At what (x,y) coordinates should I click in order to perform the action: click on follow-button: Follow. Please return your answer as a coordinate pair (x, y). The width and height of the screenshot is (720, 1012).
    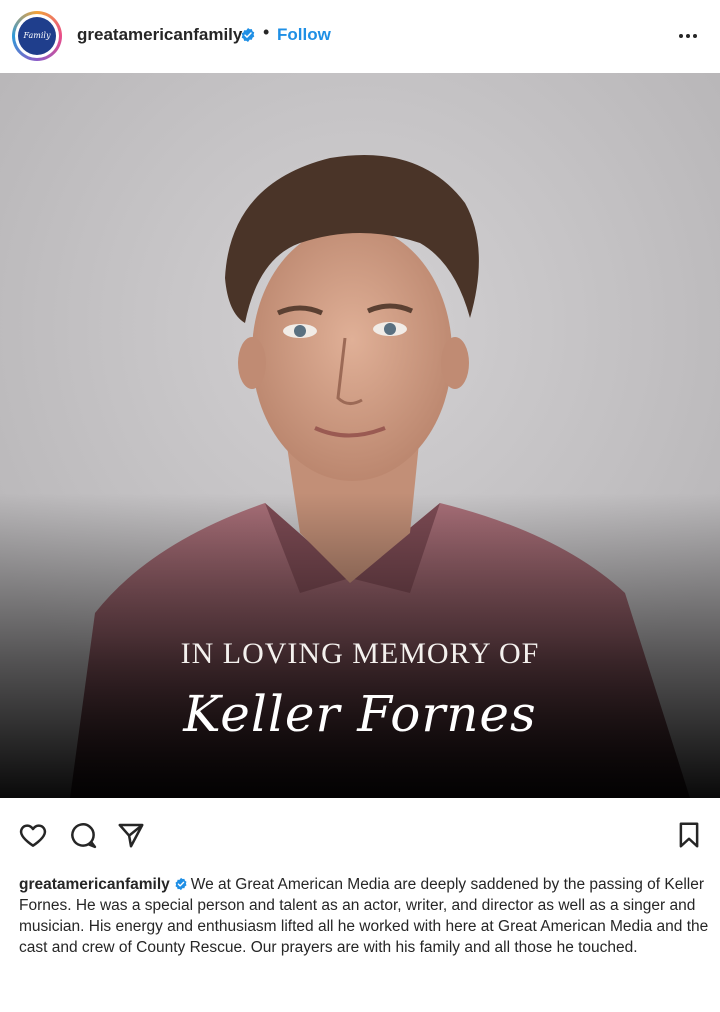
    Looking at the image, I should click on (304, 35).